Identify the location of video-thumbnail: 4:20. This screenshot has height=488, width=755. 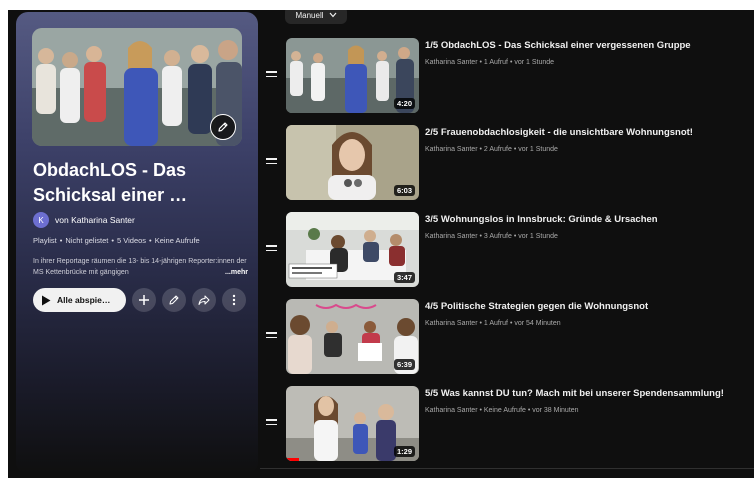
(352, 75).